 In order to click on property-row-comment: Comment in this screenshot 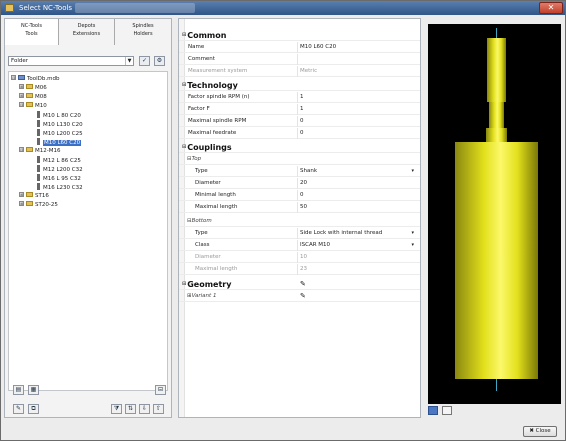, I will do `click(299, 59)`.